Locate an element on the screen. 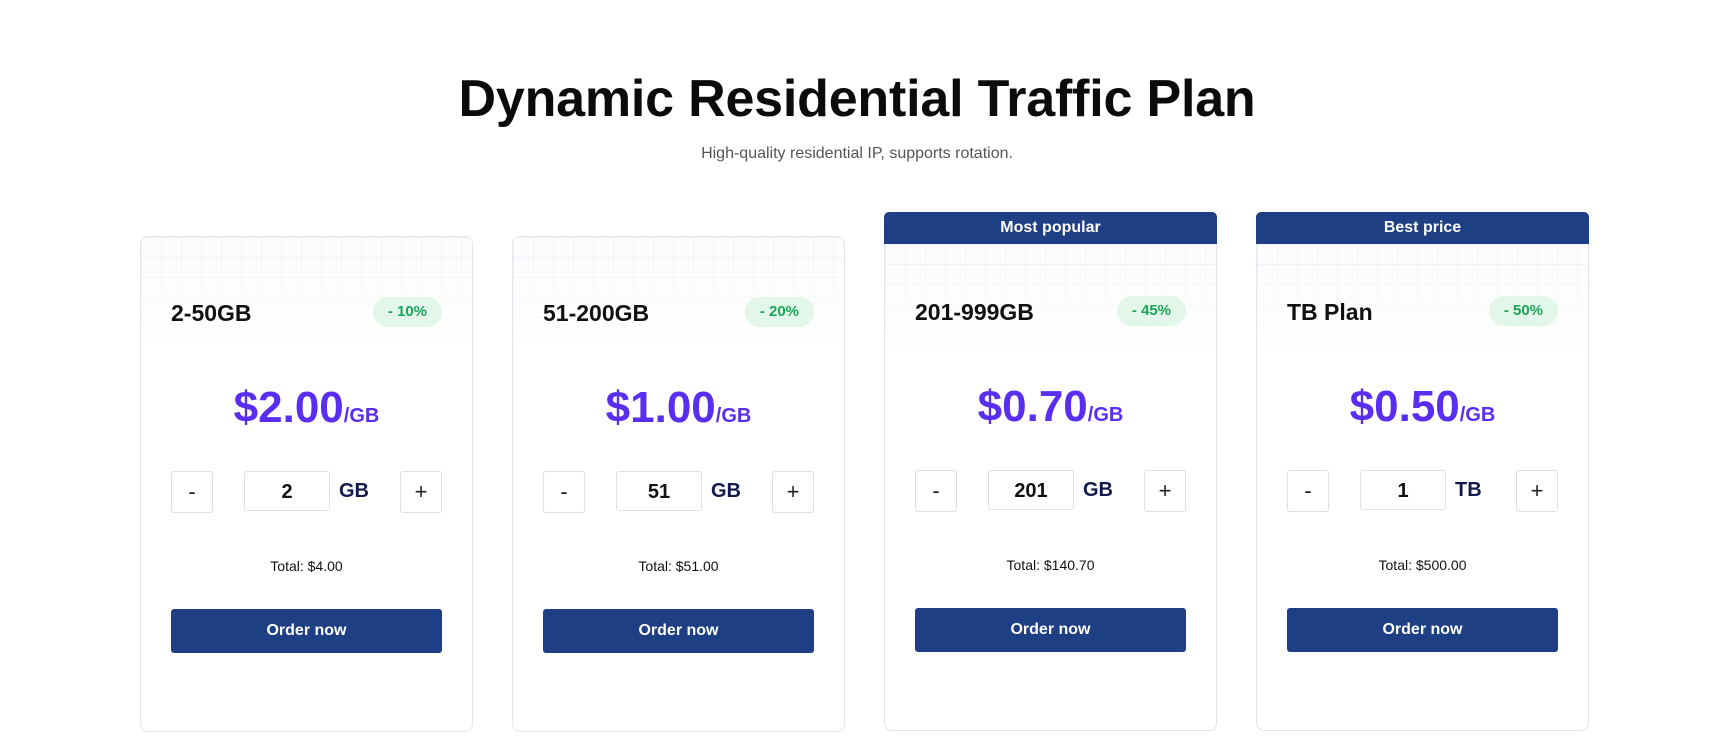 This screenshot has width=1714, height=740. quantity-input: 51 is located at coordinates (659, 491).